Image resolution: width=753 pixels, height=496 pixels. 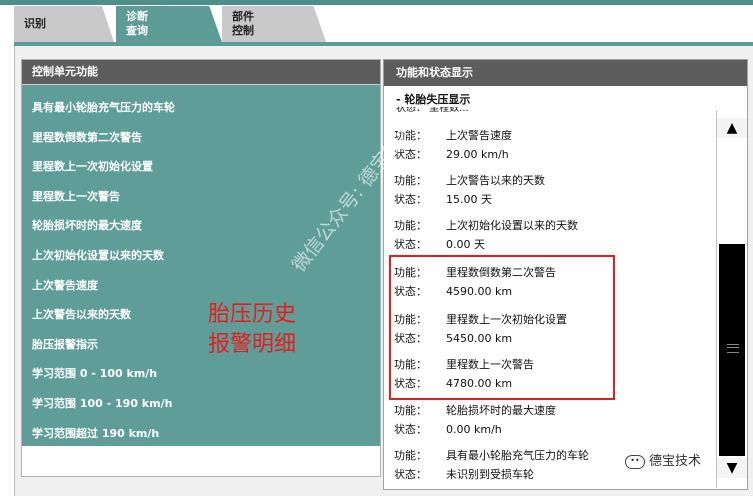 I want to click on function-status-title: 功能和状态显示, so click(x=565, y=73).